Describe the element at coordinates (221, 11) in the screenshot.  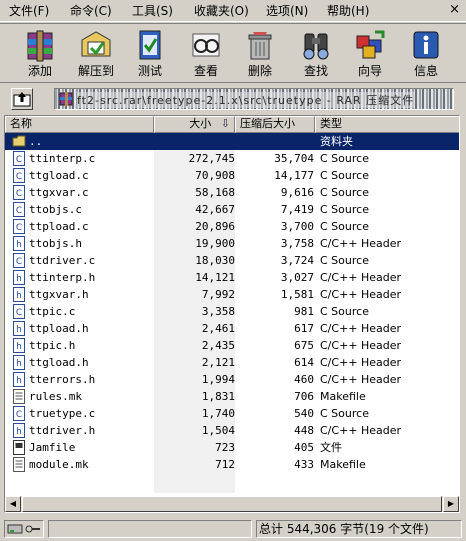
I see `menu-favorites: 收藏夹(O)` at that location.